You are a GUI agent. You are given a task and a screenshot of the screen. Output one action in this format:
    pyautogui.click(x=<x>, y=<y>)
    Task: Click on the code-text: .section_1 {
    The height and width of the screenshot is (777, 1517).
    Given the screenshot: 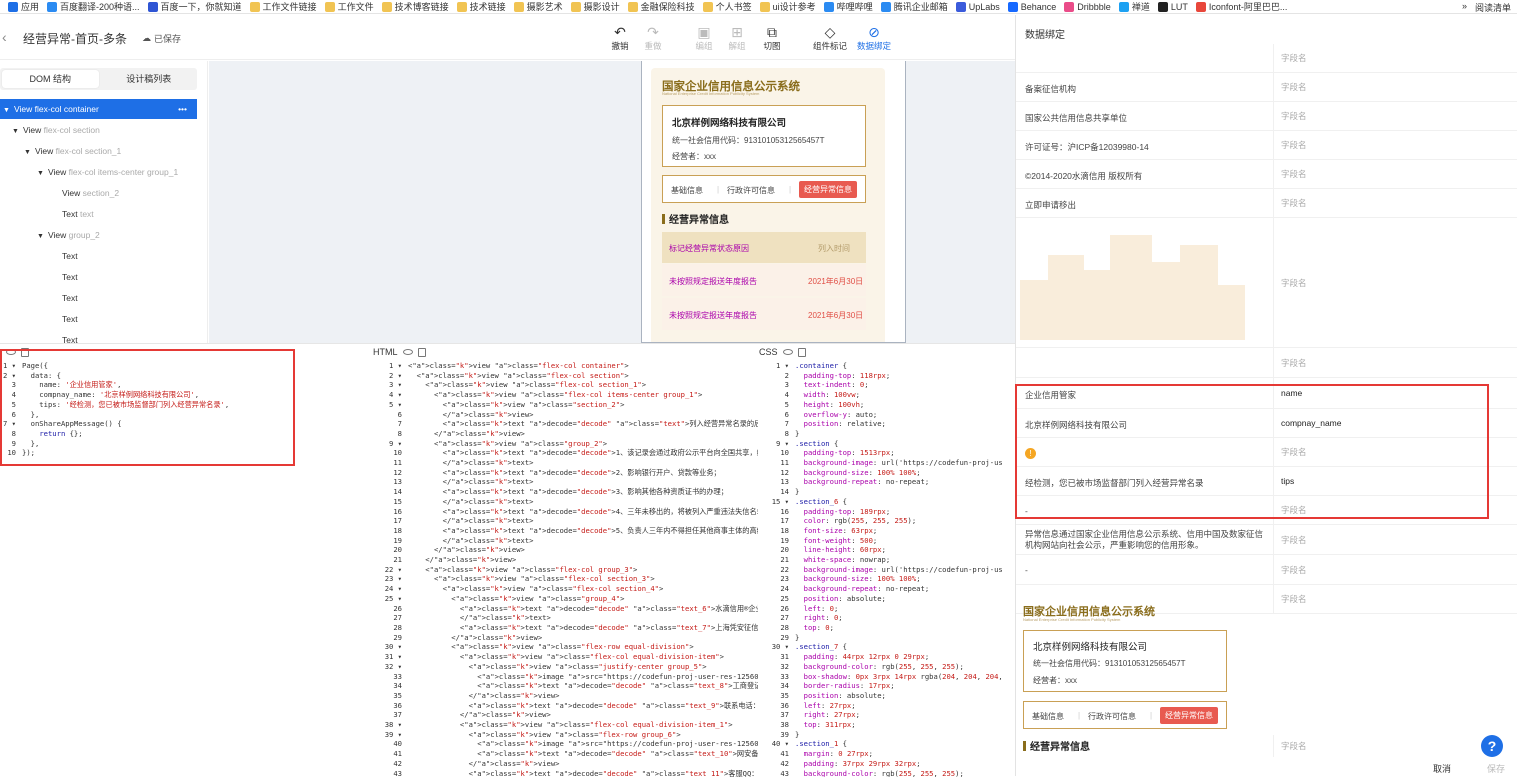 What is the action you would take?
    pyautogui.click(x=821, y=744)
    